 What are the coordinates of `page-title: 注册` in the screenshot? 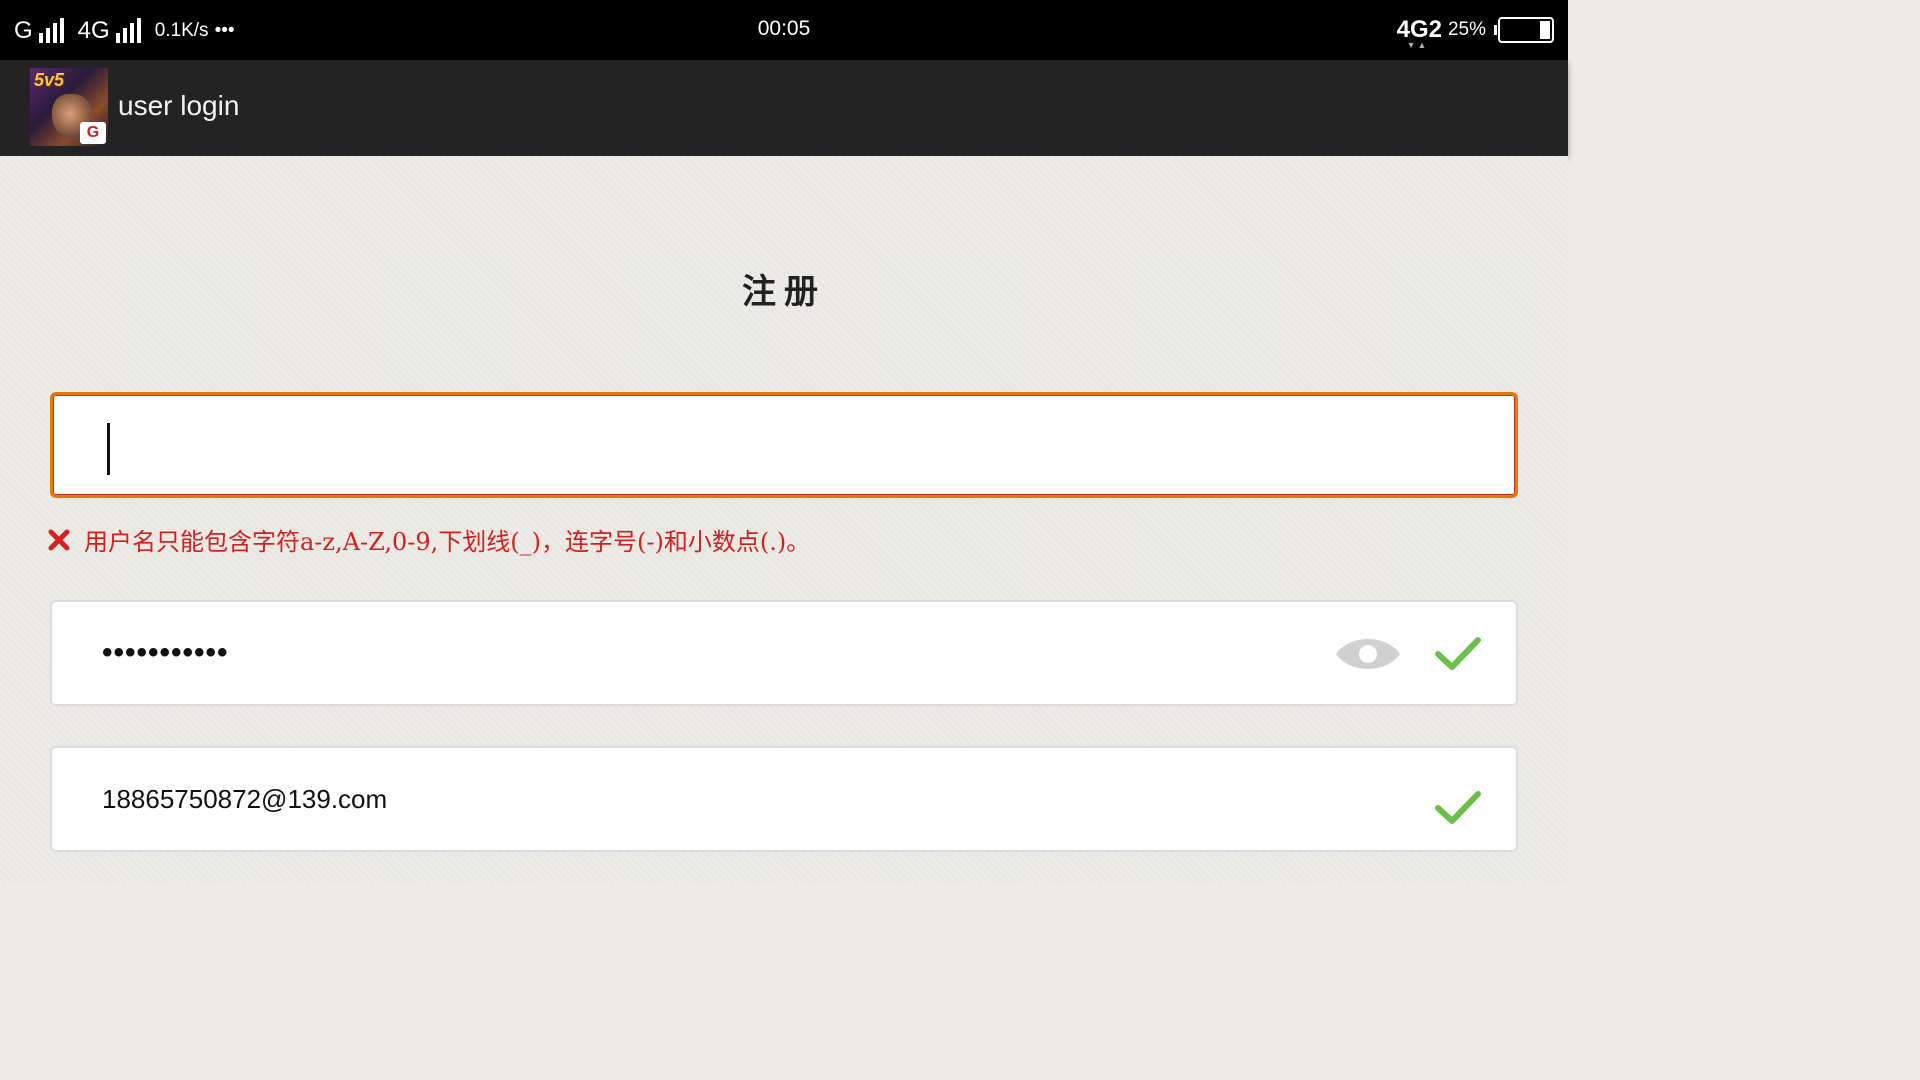 It's located at (784, 292).